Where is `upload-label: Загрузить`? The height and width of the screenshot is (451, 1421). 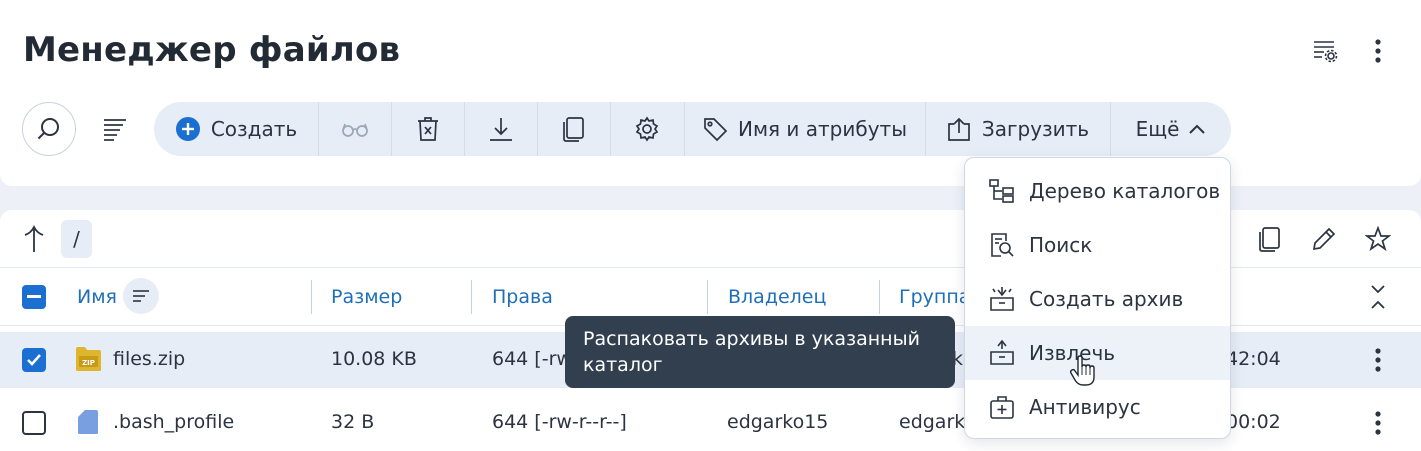 upload-label: Загрузить is located at coordinates (1035, 129).